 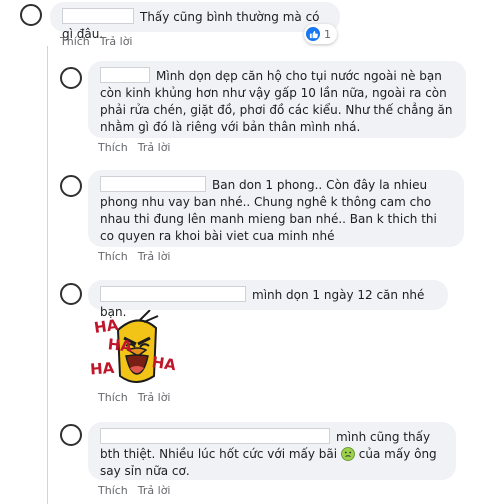 What do you see at coordinates (195, 21) in the screenshot?
I see `comment-bubble: Thấy cũng bình thường mà có gì đâu.` at bounding box center [195, 21].